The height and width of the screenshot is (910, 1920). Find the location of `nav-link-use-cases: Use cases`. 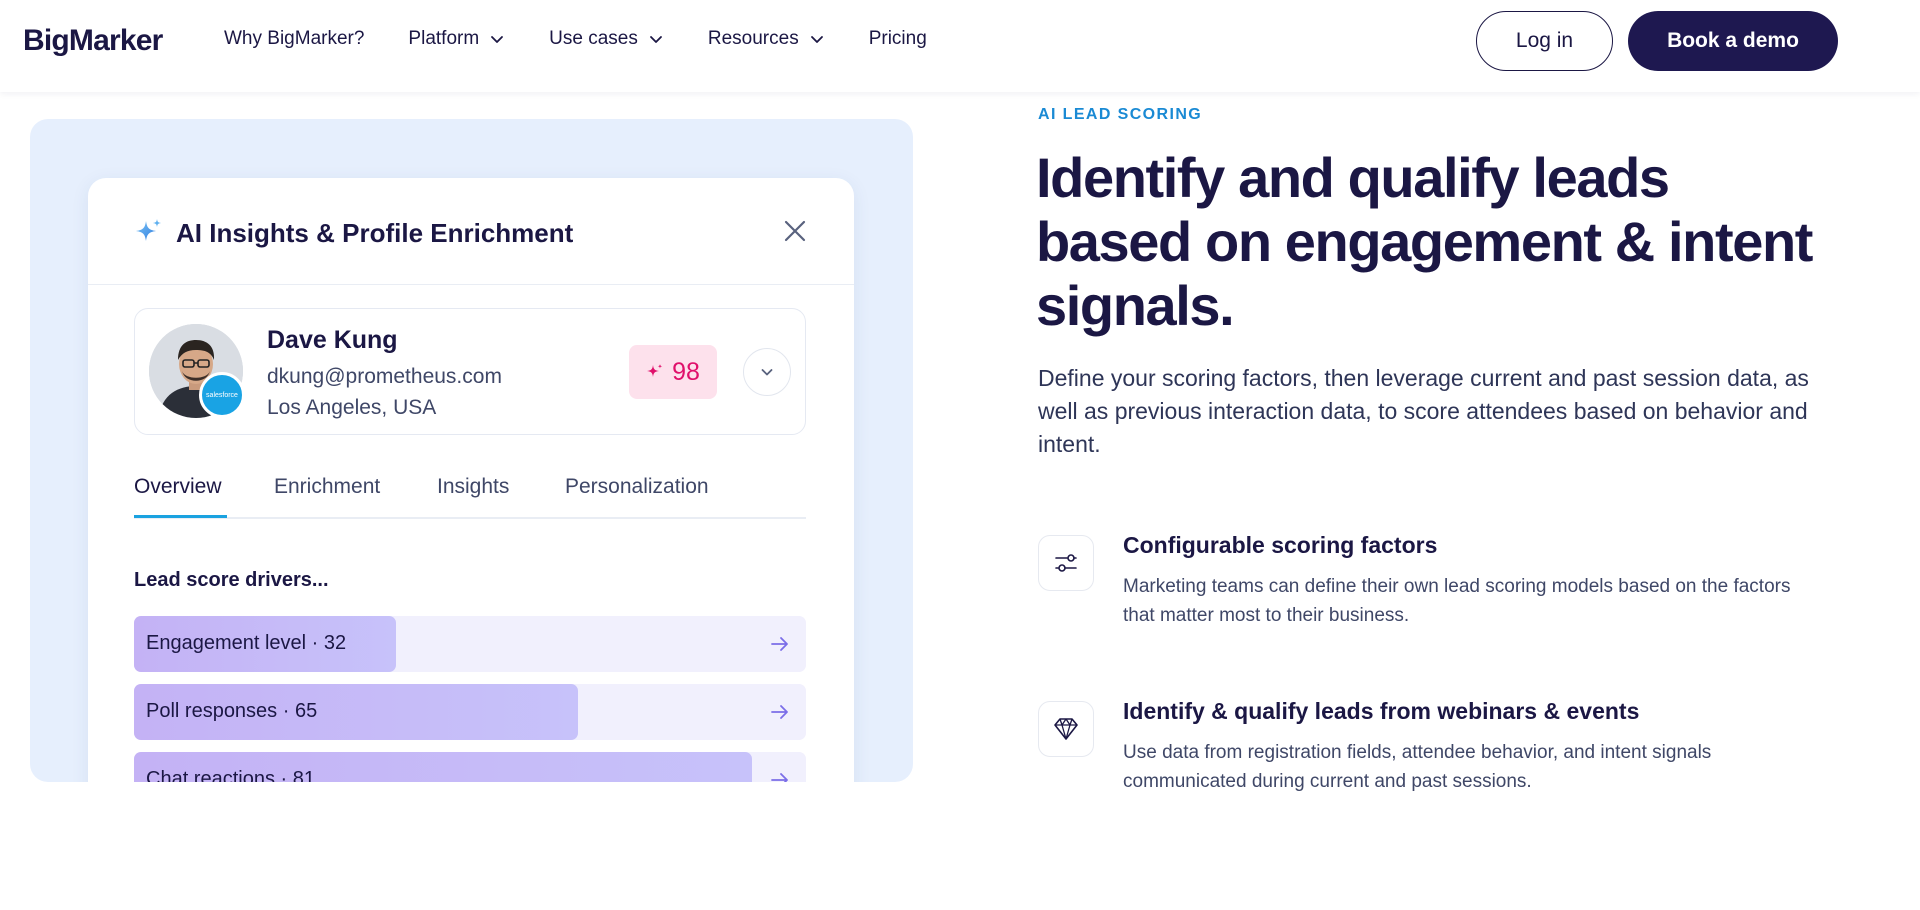

nav-link-use-cases: Use cases is located at coordinates (606, 39).